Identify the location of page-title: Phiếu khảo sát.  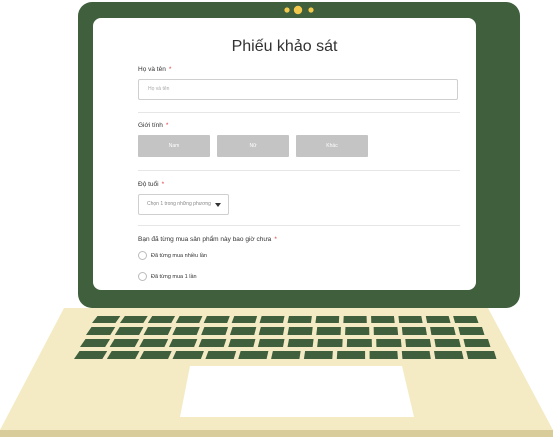
(284, 46).